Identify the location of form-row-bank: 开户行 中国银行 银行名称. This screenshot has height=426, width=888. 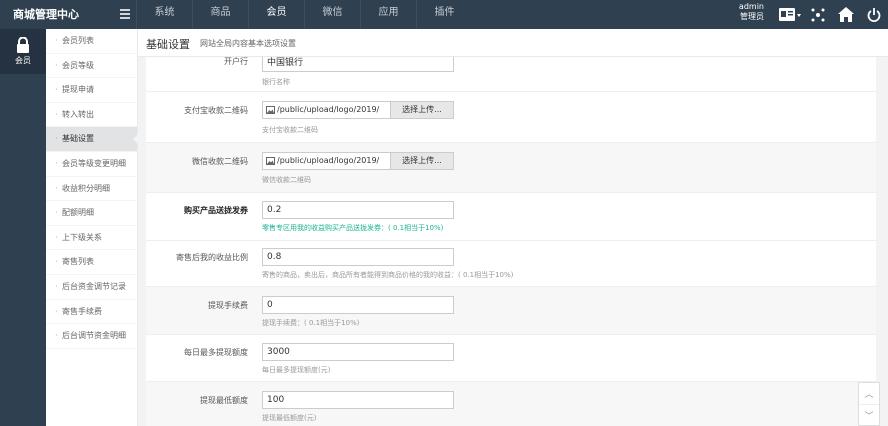
(511, 74).